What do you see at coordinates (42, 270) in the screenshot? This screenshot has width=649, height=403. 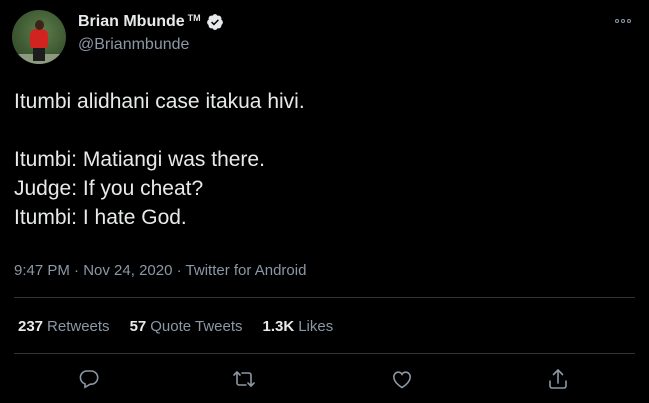 I see `tweet-time: 9:47 PM` at bounding box center [42, 270].